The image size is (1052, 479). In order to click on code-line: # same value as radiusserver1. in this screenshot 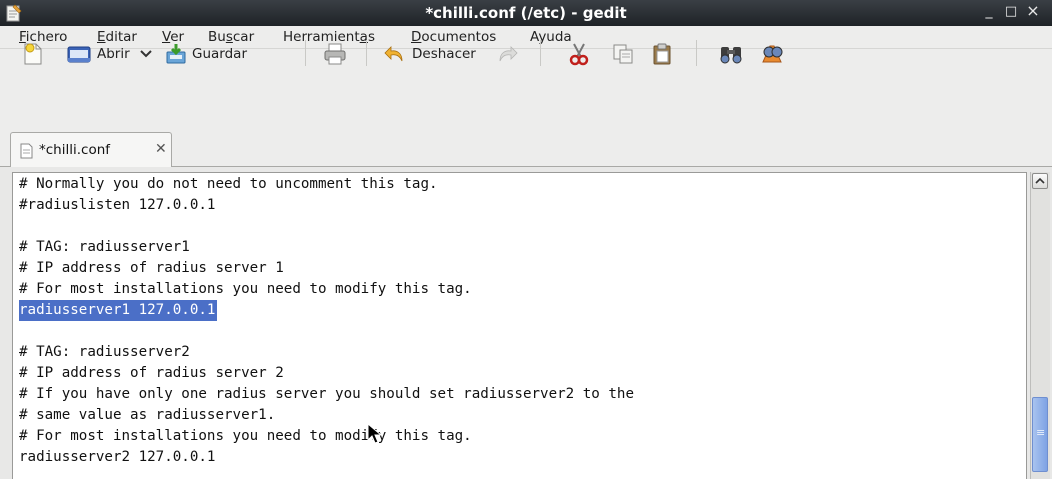, I will do `click(147, 415)`.